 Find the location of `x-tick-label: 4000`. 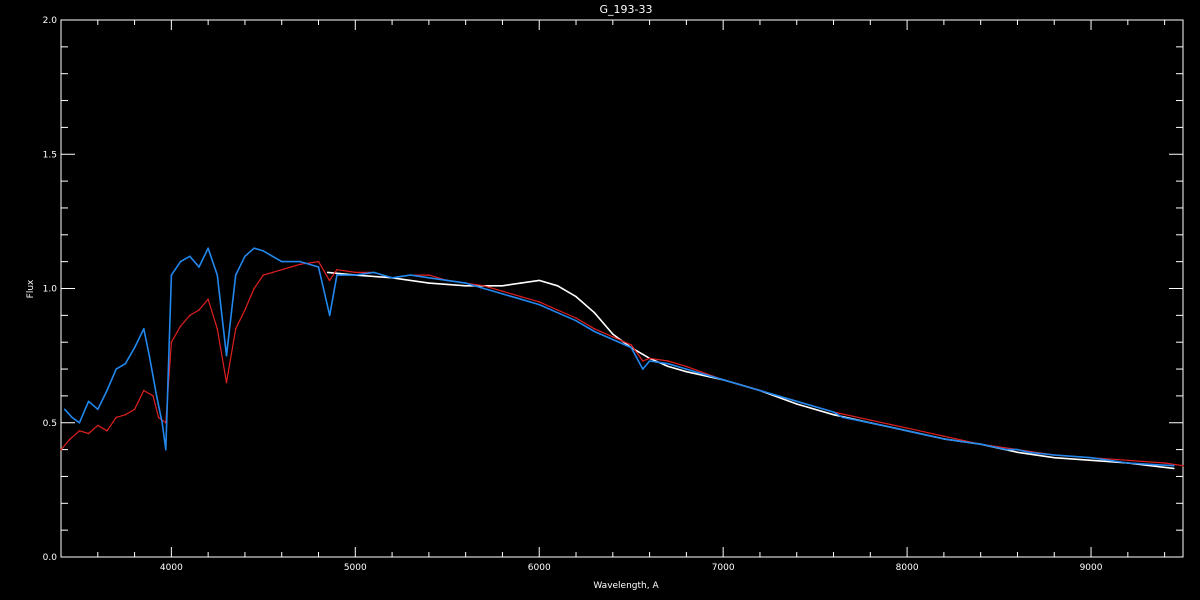

x-tick-label: 4000 is located at coordinates (171, 568).